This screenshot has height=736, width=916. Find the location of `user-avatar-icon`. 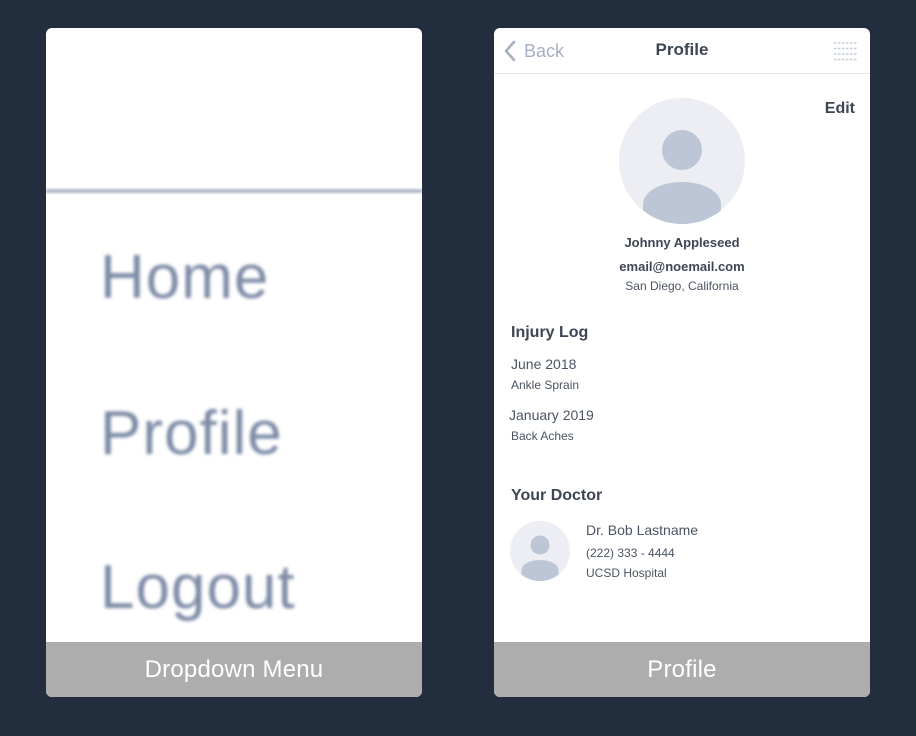

user-avatar-icon is located at coordinates (682, 161).